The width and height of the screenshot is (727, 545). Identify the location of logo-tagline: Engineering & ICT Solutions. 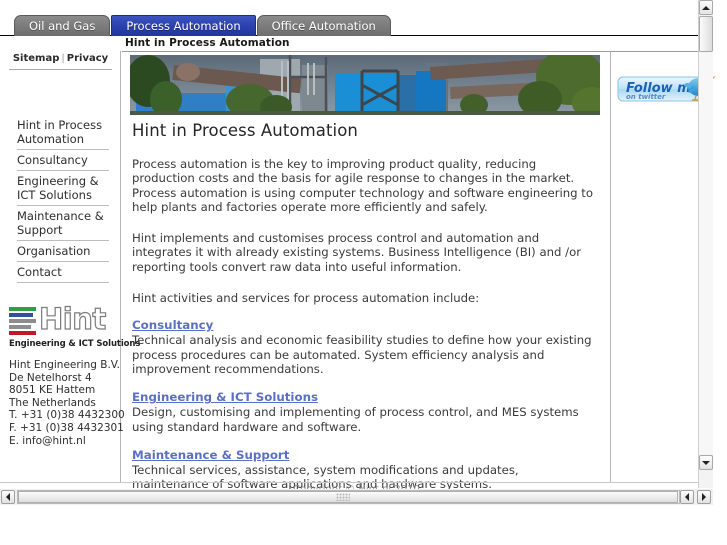
(75, 344).